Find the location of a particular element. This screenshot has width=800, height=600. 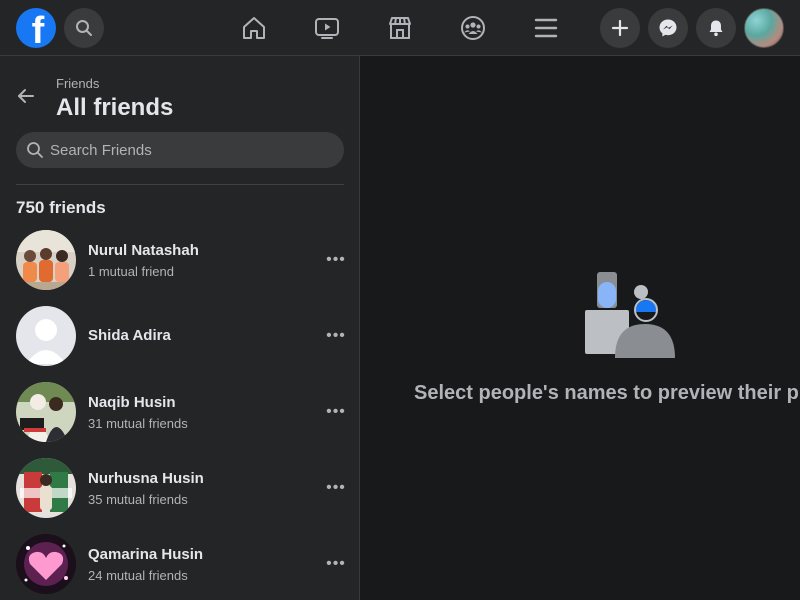

marketplace-button is located at coordinates (400, 28).